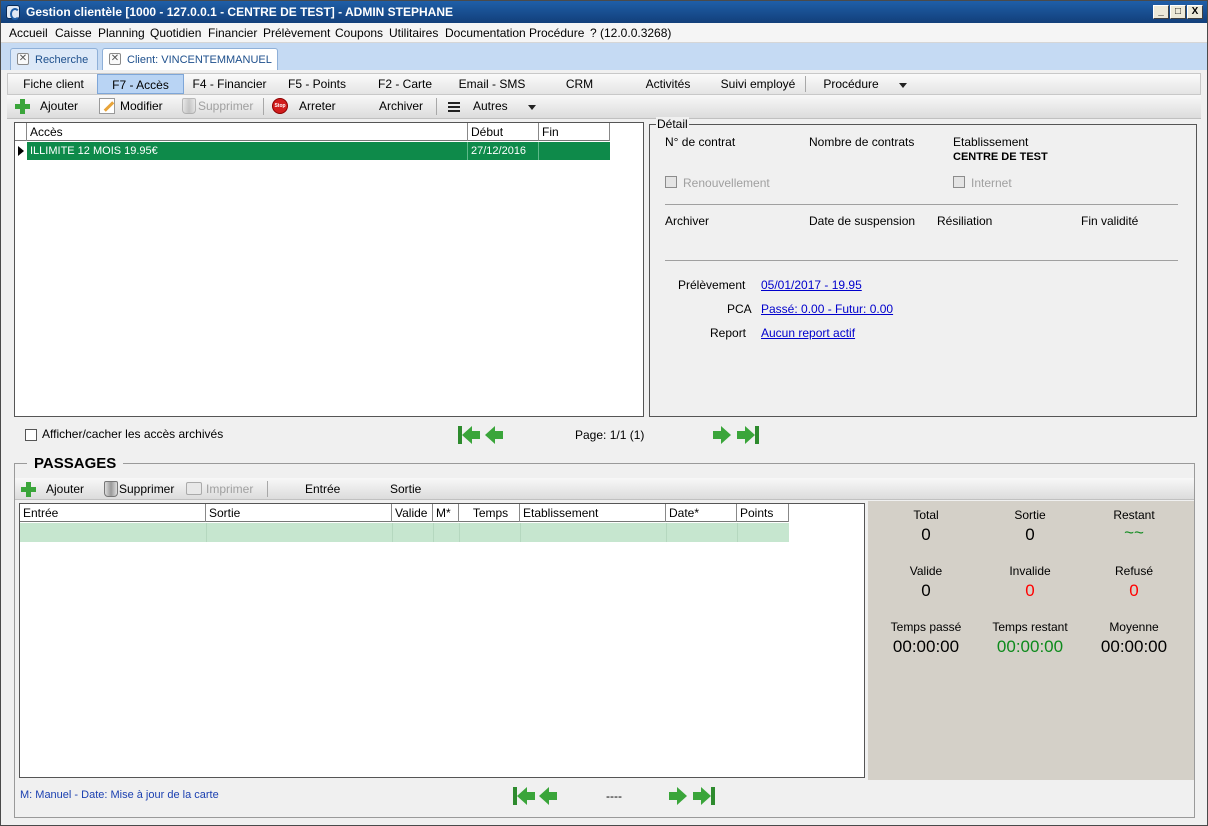 The width and height of the screenshot is (1208, 826). Describe the element at coordinates (593, 513) in the screenshot. I see `column-header-etablissement: Etablissement` at that location.